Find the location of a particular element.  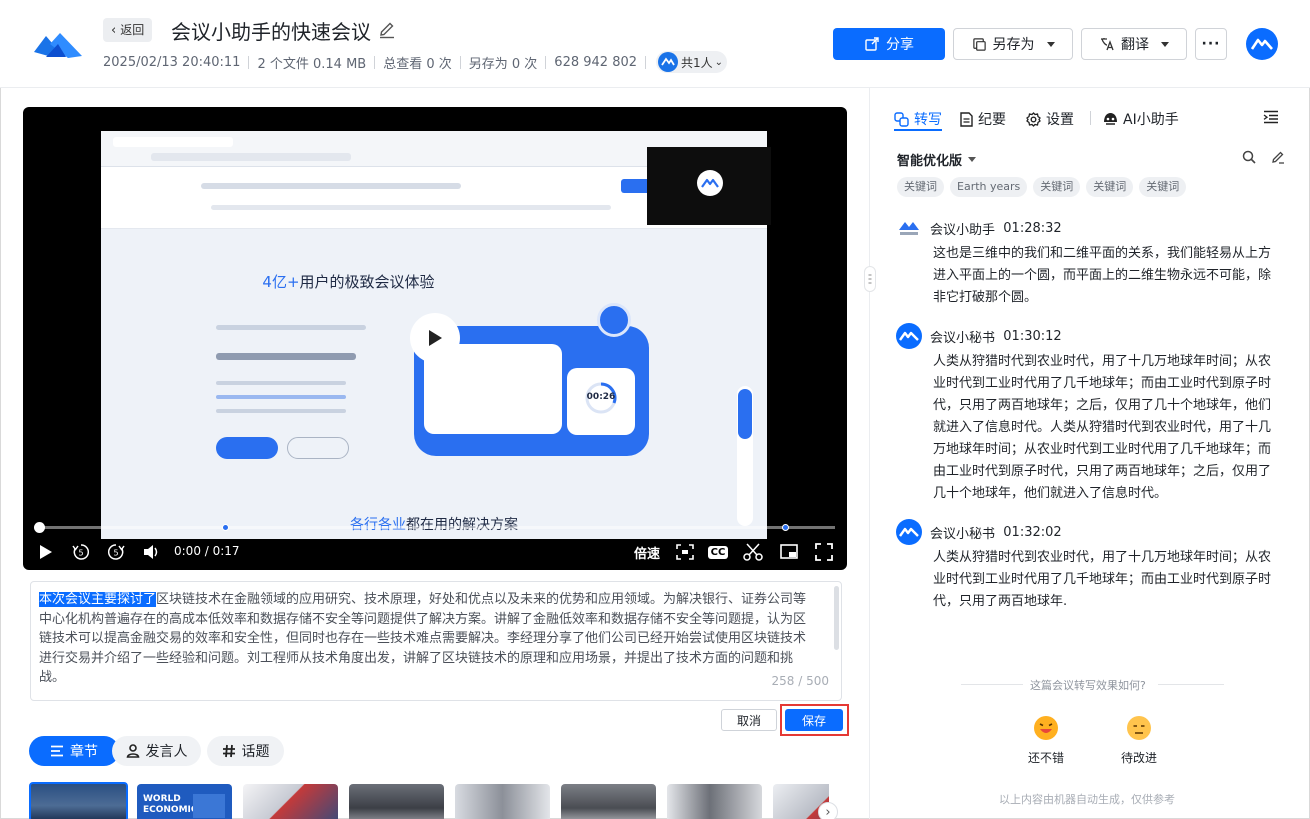

volume-button is located at coordinates (151, 552).